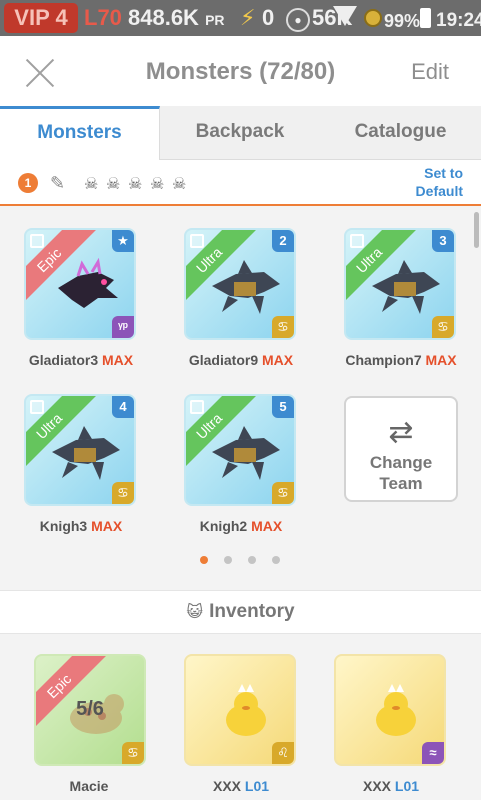 This screenshot has width=481, height=800. Describe the element at coordinates (298, 20) in the screenshot. I see `food-icon: ●` at that location.